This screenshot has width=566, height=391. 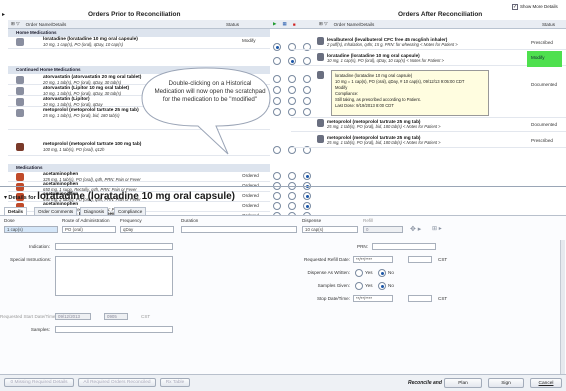 I want to click on start-cst: CST, so click(x=146, y=316).